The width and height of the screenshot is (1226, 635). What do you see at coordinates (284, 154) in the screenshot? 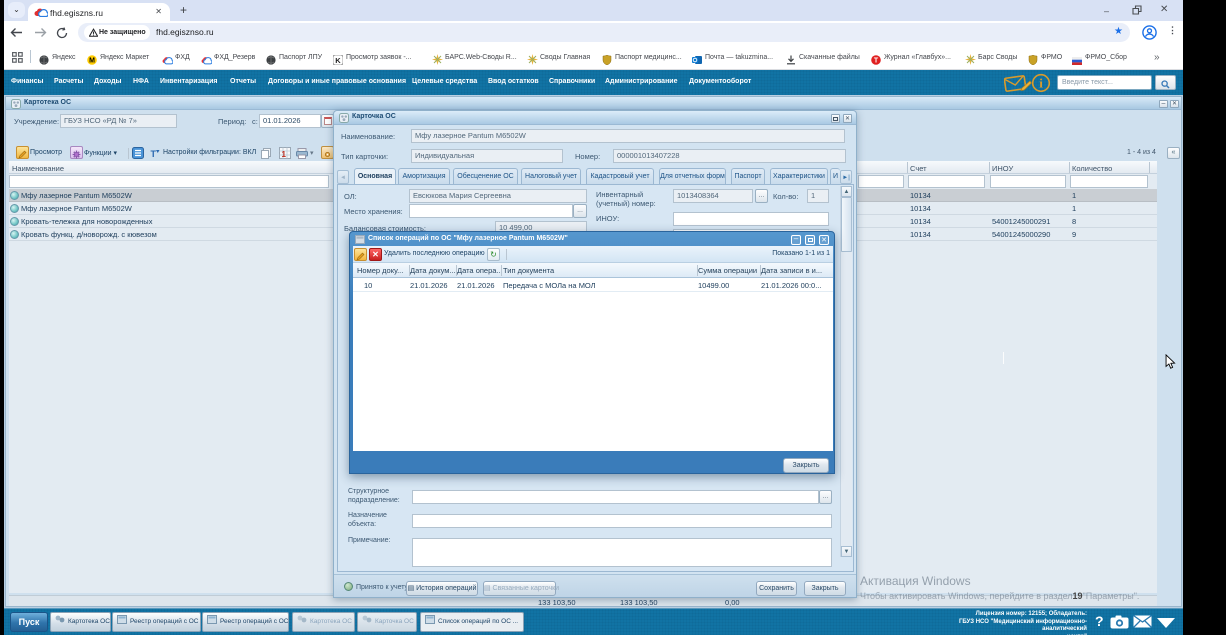
I see `svg-text: 1` at bounding box center [284, 154].